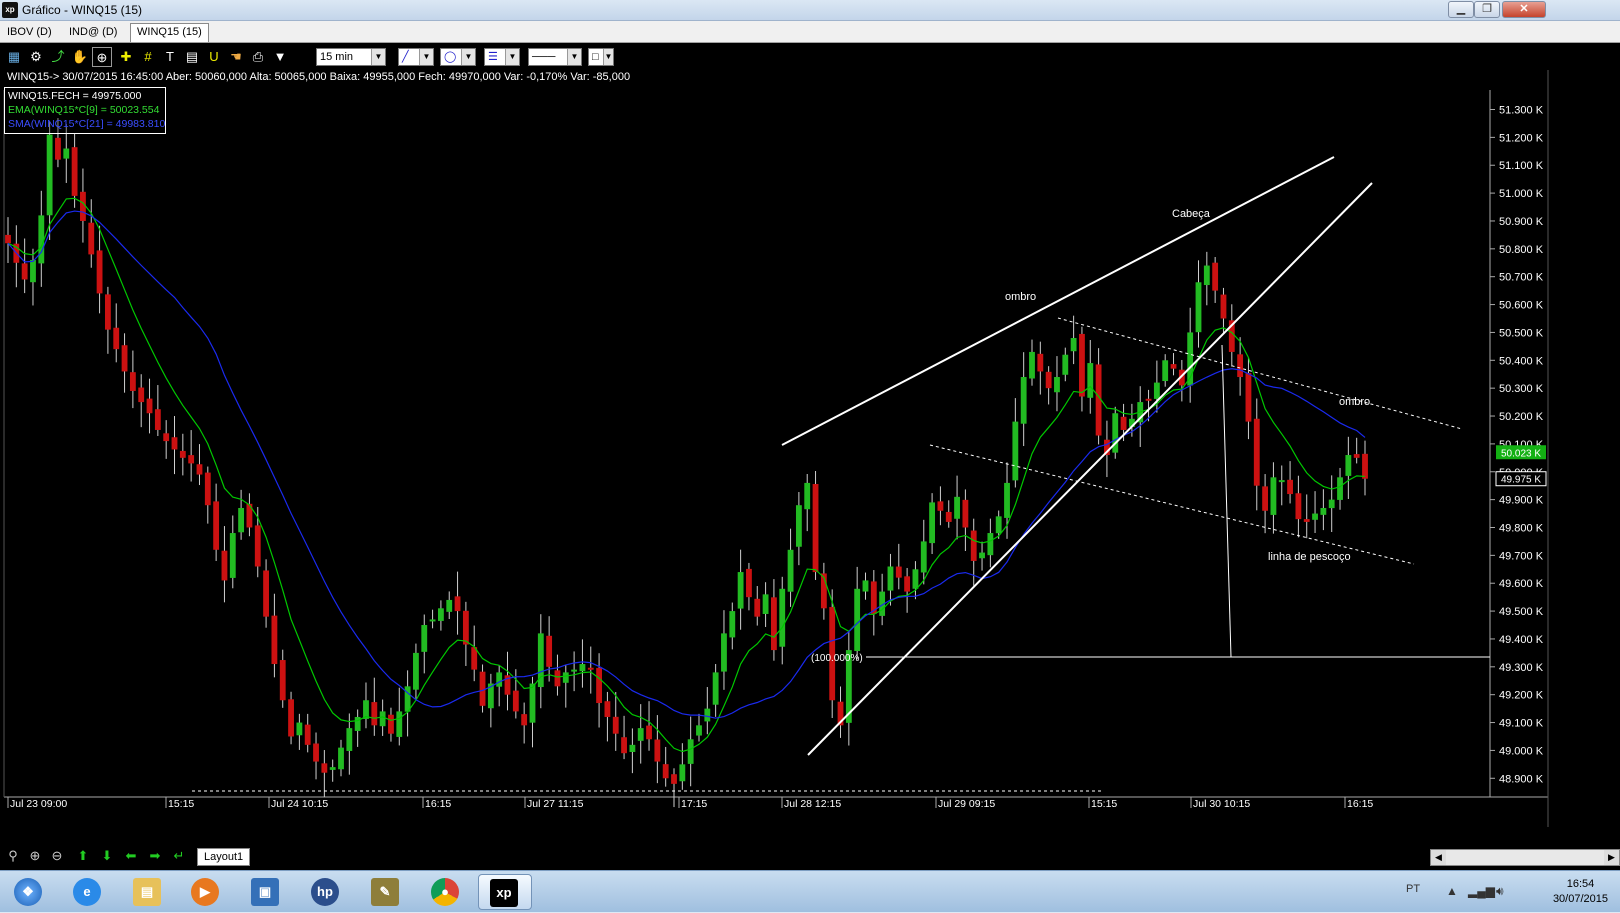 The width and height of the screenshot is (1620, 913). I want to click on x-tick-label: Jul 30 10:15, so click(1221, 804).